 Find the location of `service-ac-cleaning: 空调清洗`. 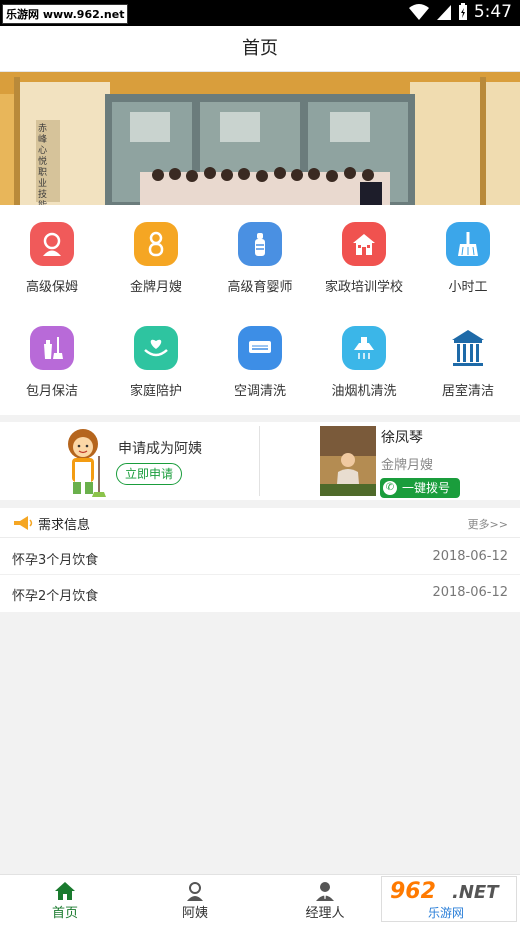

service-ac-cleaning: 空调清洗 is located at coordinates (260, 362).